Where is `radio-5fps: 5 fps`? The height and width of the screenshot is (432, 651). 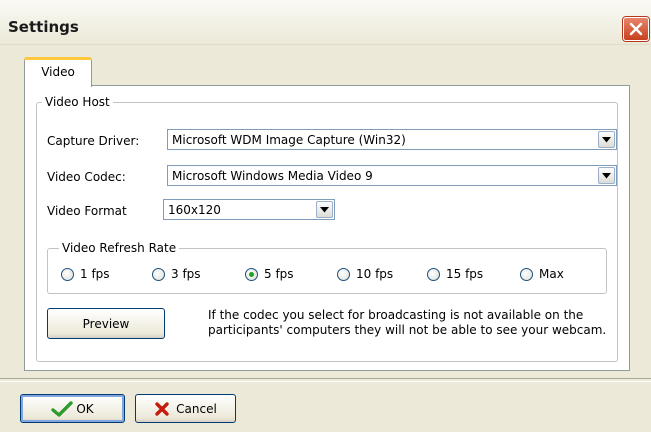
radio-5fps: 5 fps is located at coordinates (269, 274).